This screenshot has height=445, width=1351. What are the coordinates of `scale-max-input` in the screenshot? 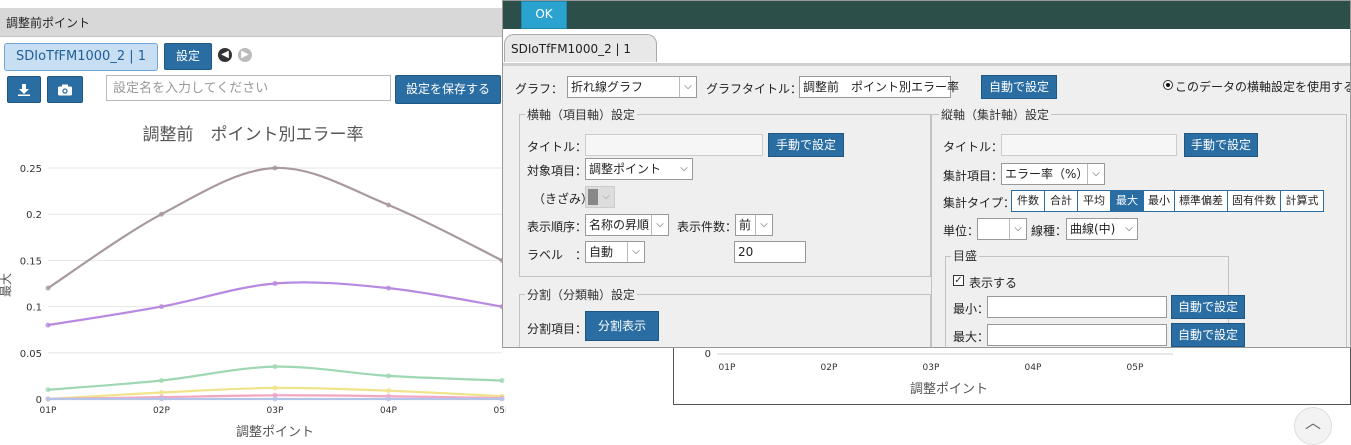 It's located at (1077, 335).